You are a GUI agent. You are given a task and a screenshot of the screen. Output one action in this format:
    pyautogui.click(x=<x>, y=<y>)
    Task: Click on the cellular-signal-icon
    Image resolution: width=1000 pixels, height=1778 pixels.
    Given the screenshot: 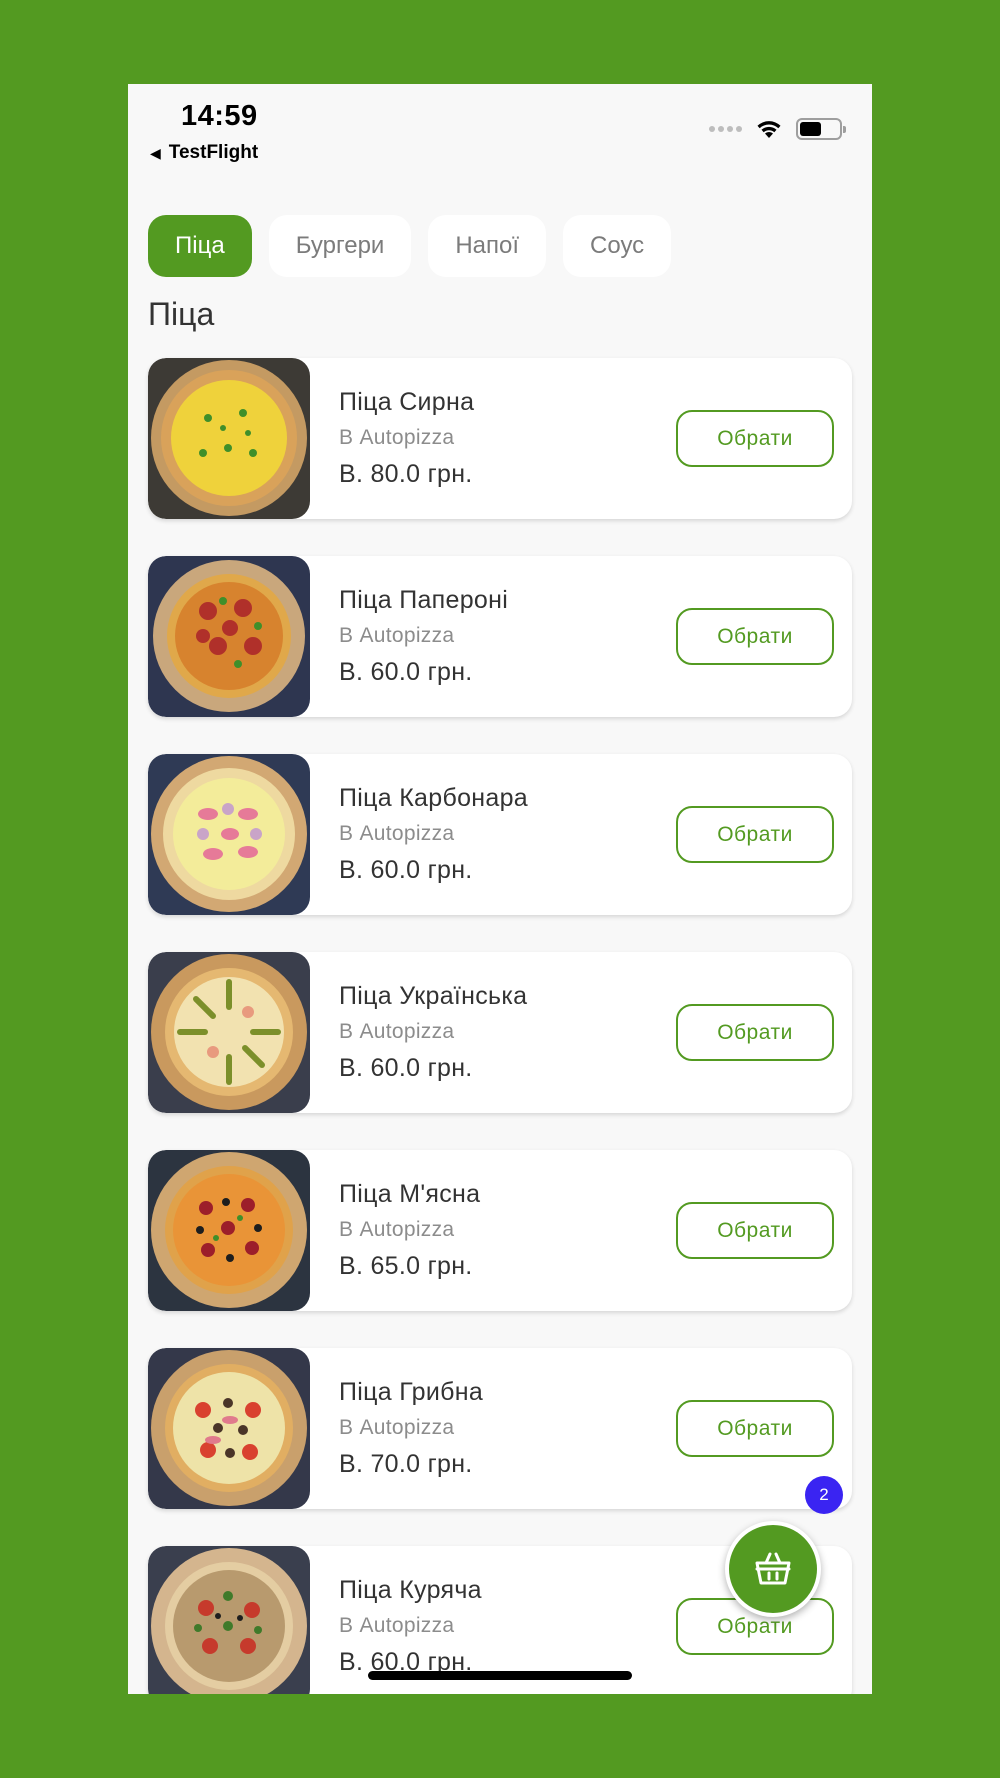 What is the action you would take?
    pyautogui.click(x=725, y=129)
    